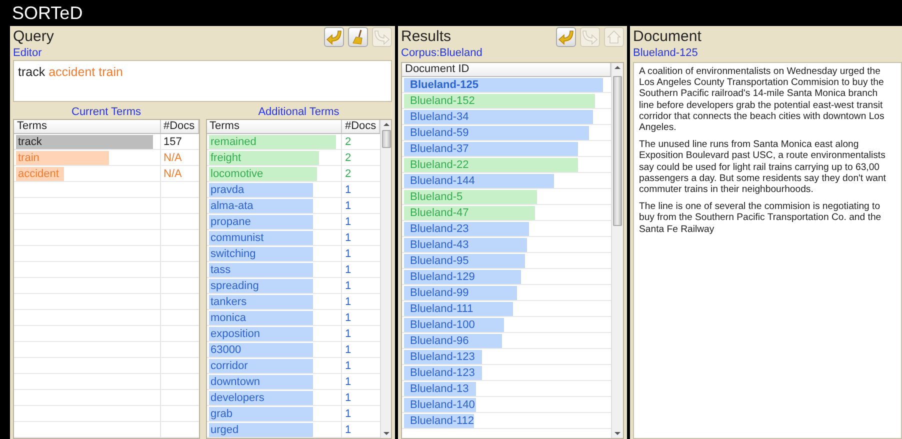 The width and height of the screenshot is (902, 439). Describe the element at coordinates (467, 229) in the screenshot. I see `document-item: Blueland-23` at that location.